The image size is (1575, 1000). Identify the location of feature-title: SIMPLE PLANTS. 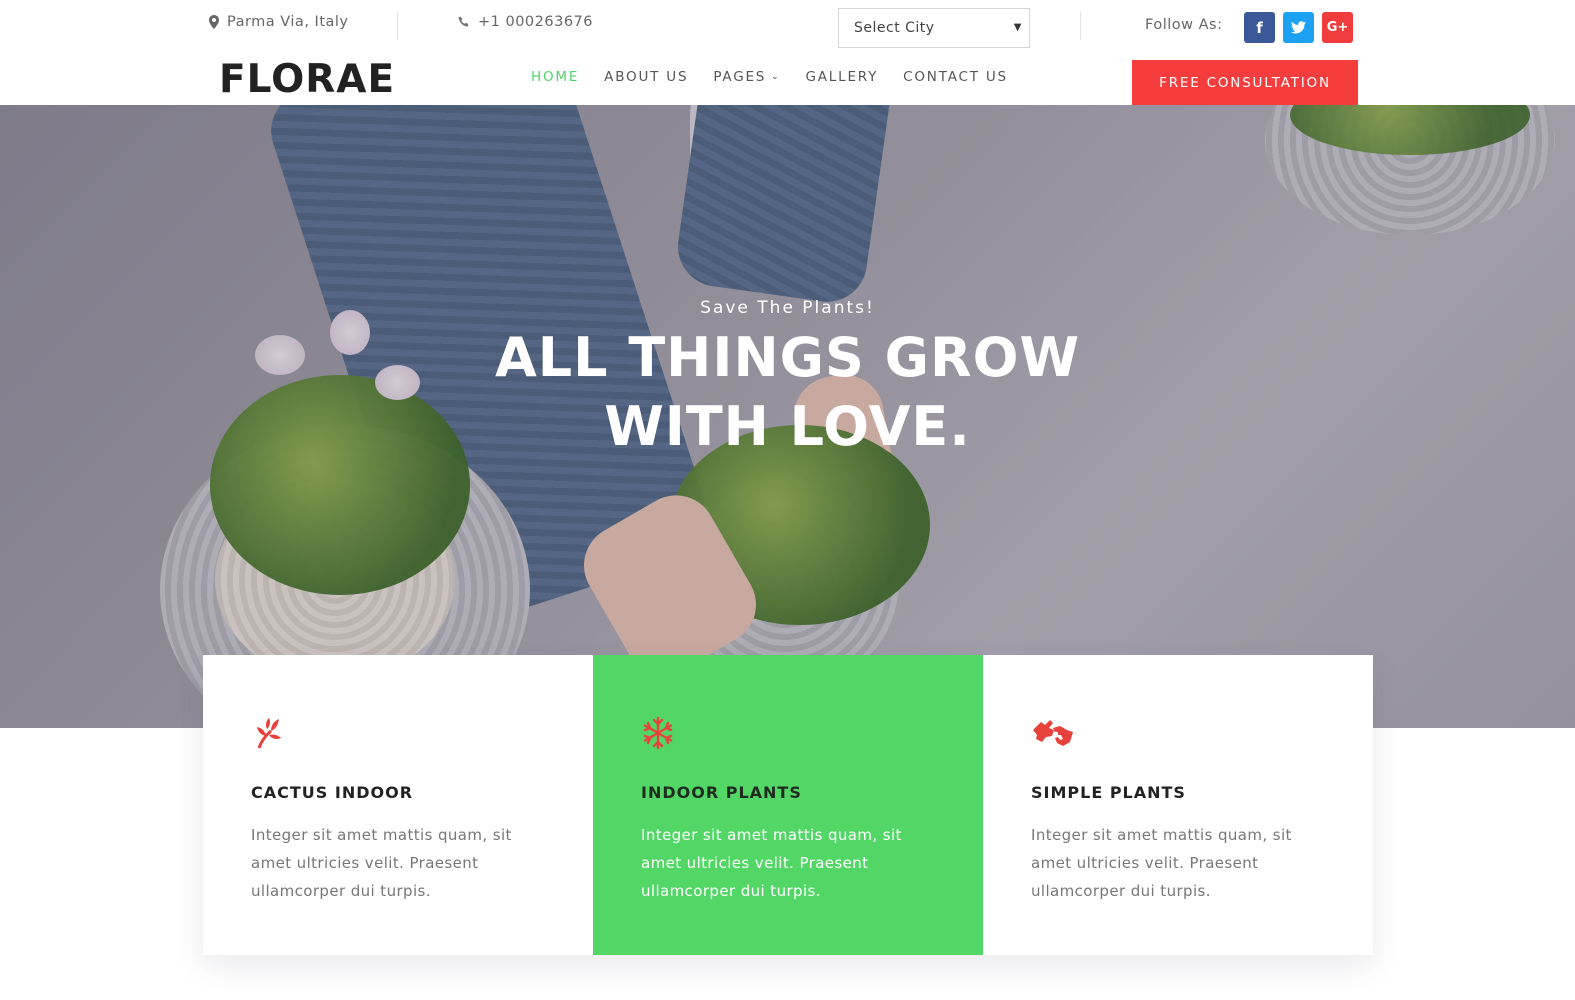
(1108, 792).